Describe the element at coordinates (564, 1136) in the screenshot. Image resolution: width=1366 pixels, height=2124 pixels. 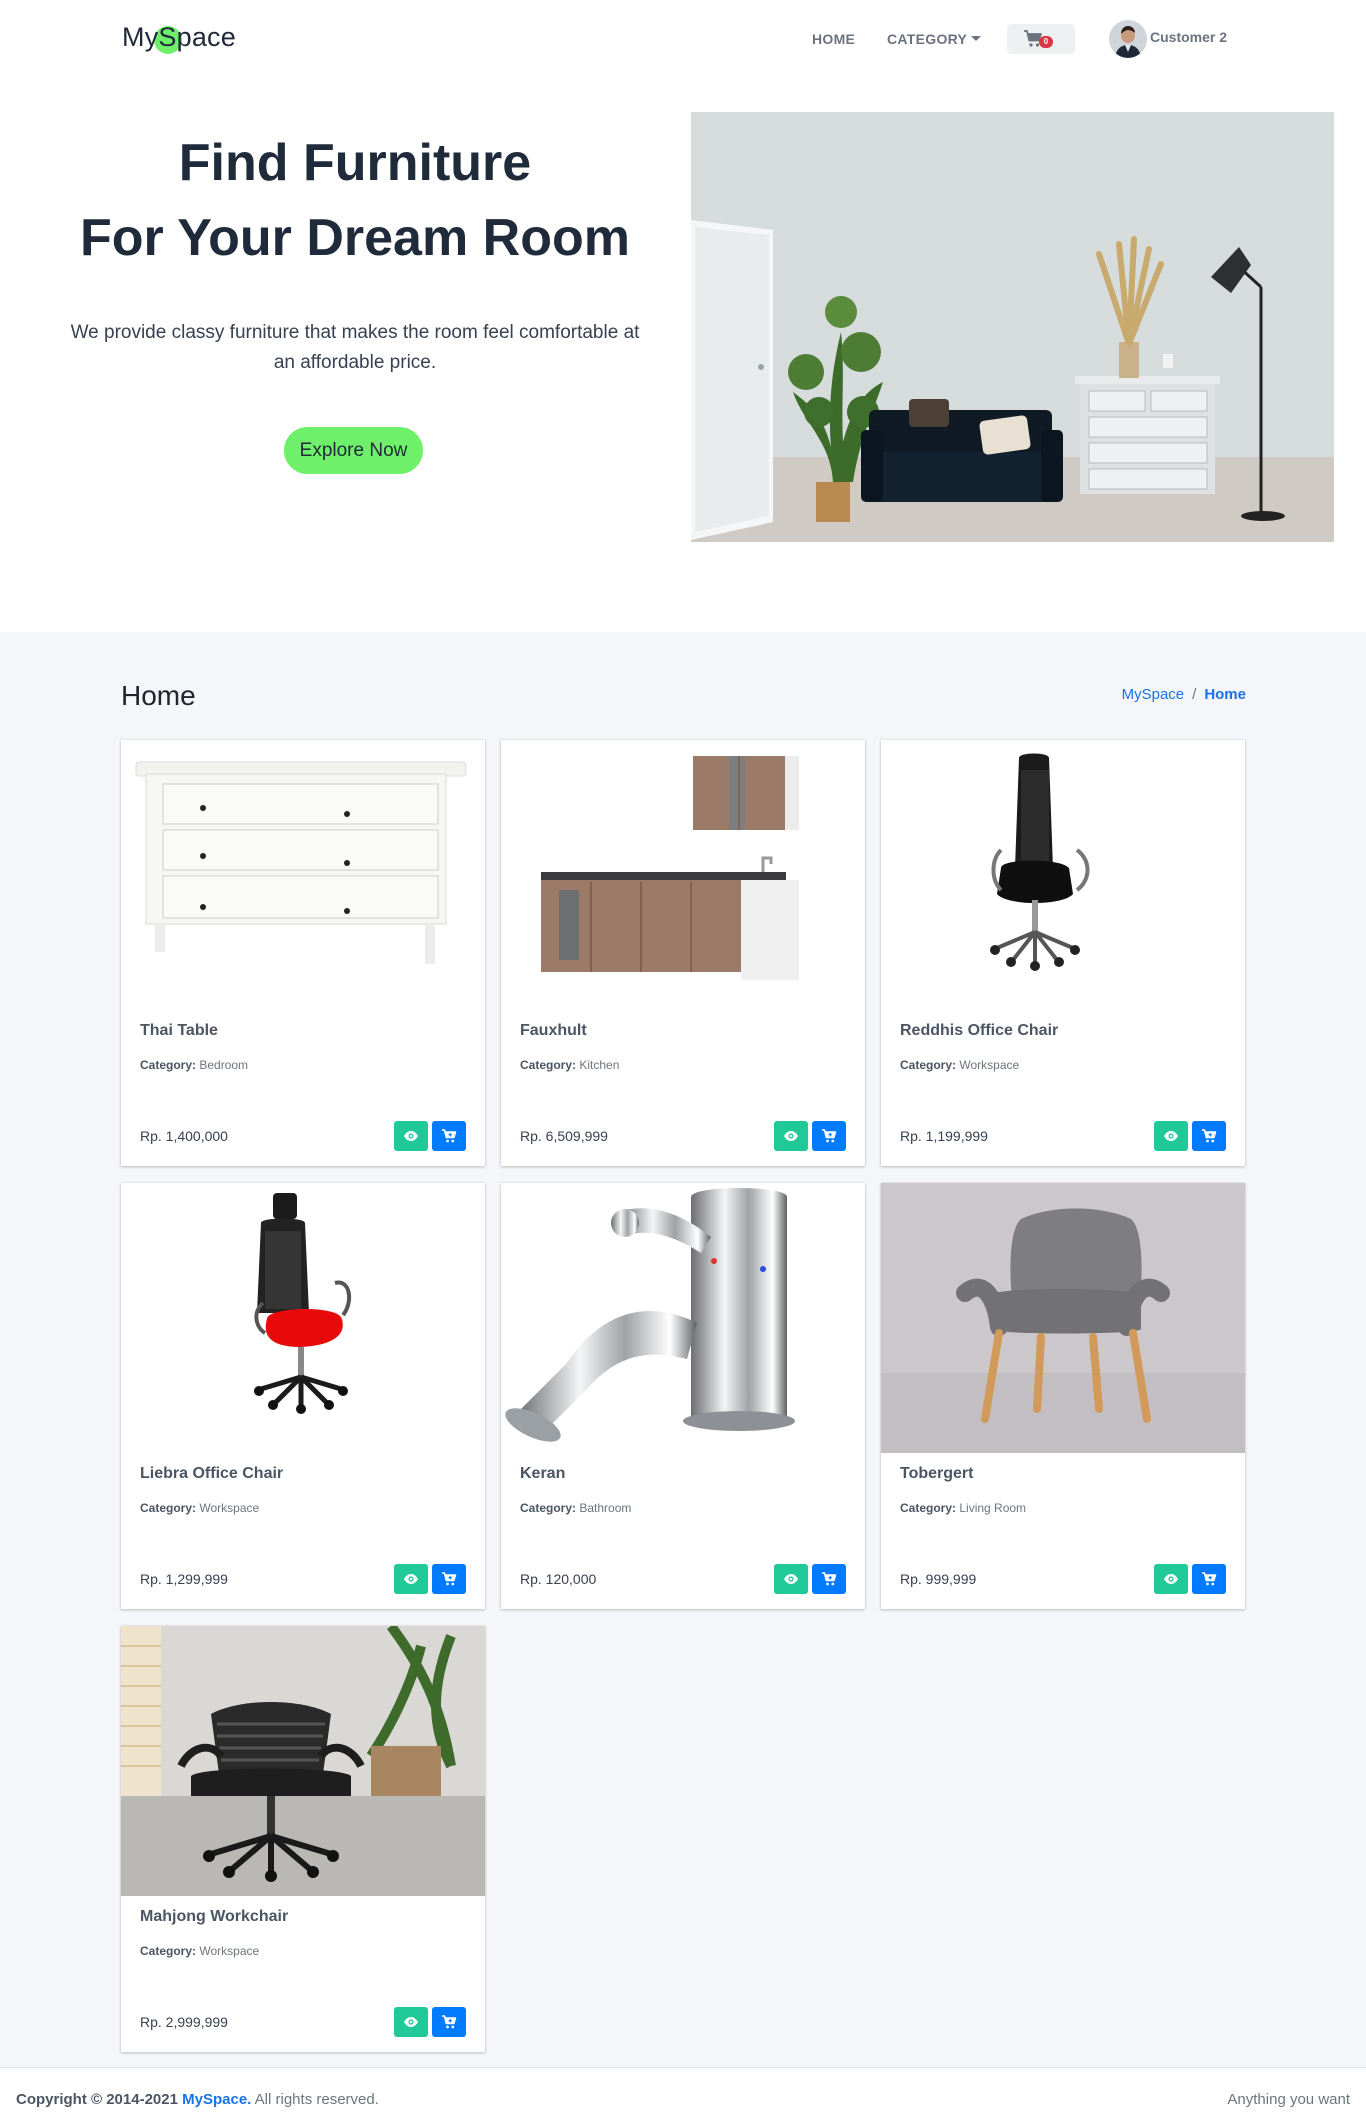
I see `product-price: Rp. 6,509,999` at that location.